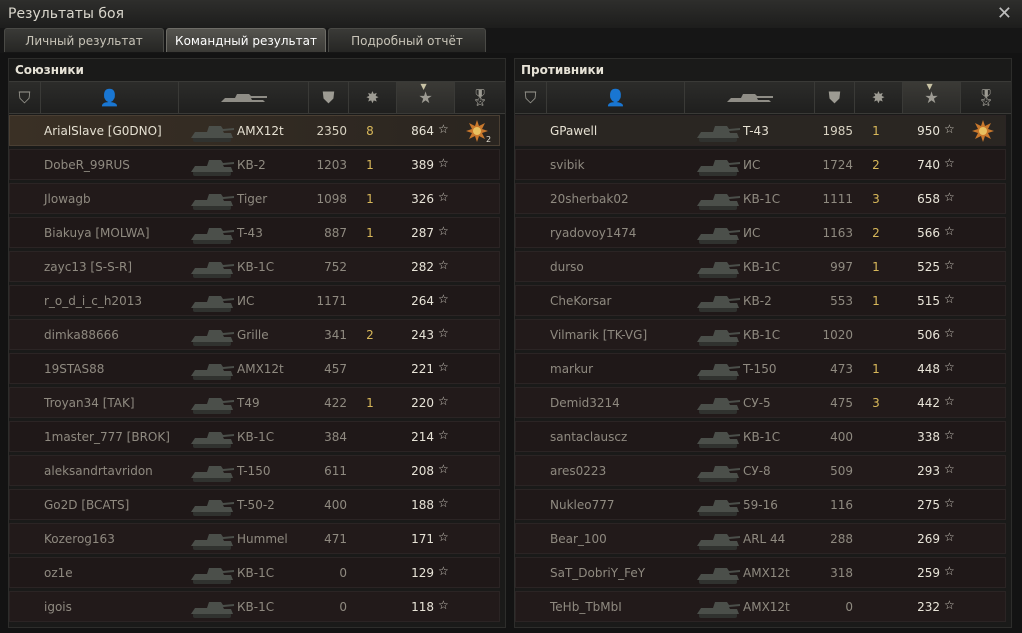  Describe the element at coordinates (88, 267) in the screenshot. I see `player-name: zayc13 [S-S-R]` at that location.